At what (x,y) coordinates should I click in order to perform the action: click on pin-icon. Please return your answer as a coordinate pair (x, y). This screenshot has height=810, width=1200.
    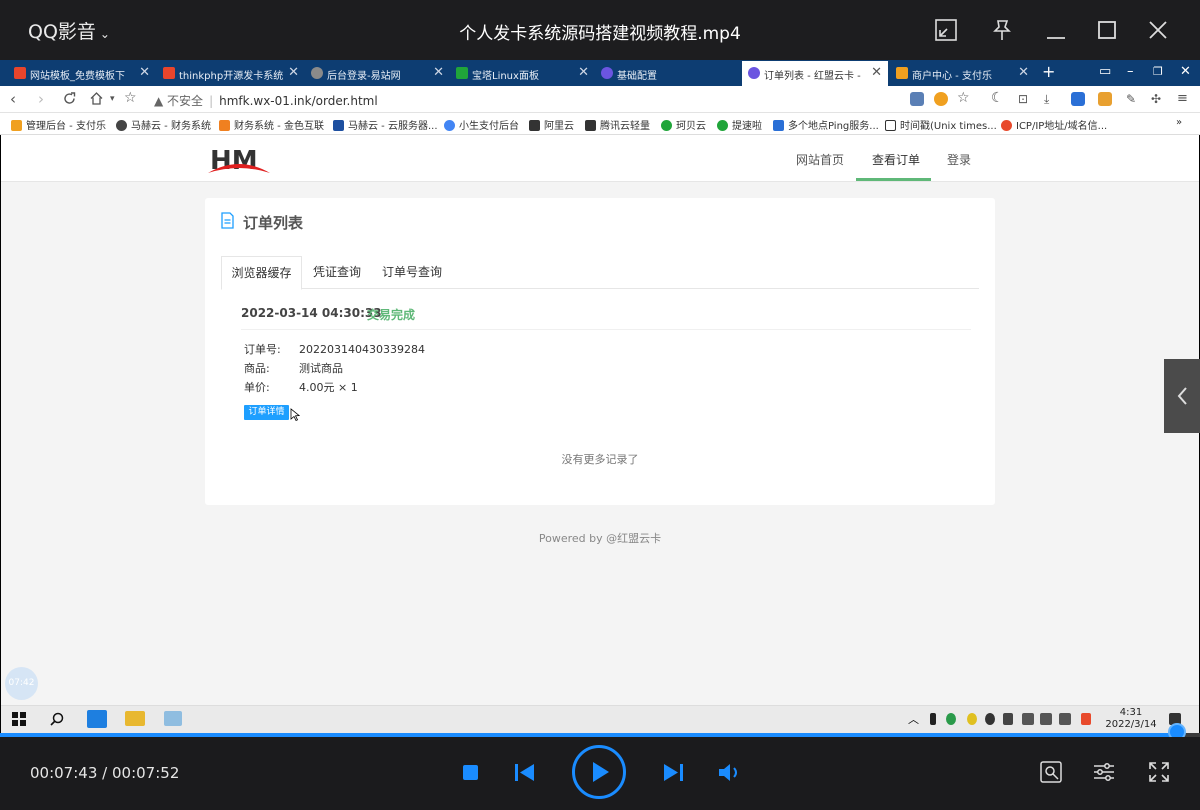
    Looking at the image, I should click on (1002, 30).